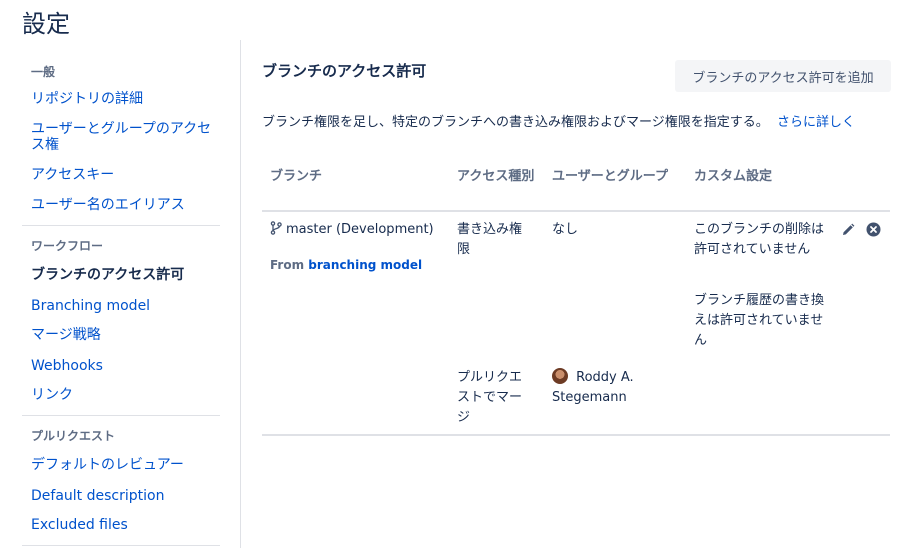 The image size is (911, 548). I want to click on sidebar-item-excluded-files: Excluded files, so click(75, 525).